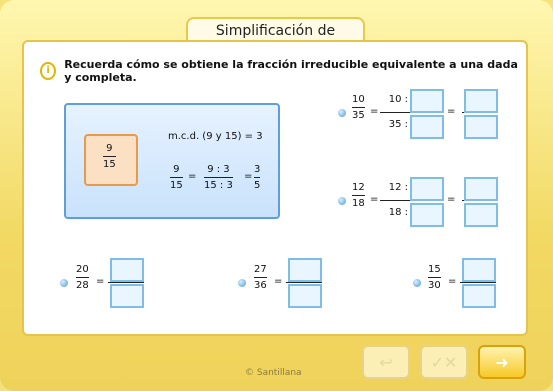 The width and height of the screenshot is (553, 391). What do you see at coordinates (481, 189) in the screenshot?
I see `exercise-b-num-result-input` at bounding box center [481, 189].